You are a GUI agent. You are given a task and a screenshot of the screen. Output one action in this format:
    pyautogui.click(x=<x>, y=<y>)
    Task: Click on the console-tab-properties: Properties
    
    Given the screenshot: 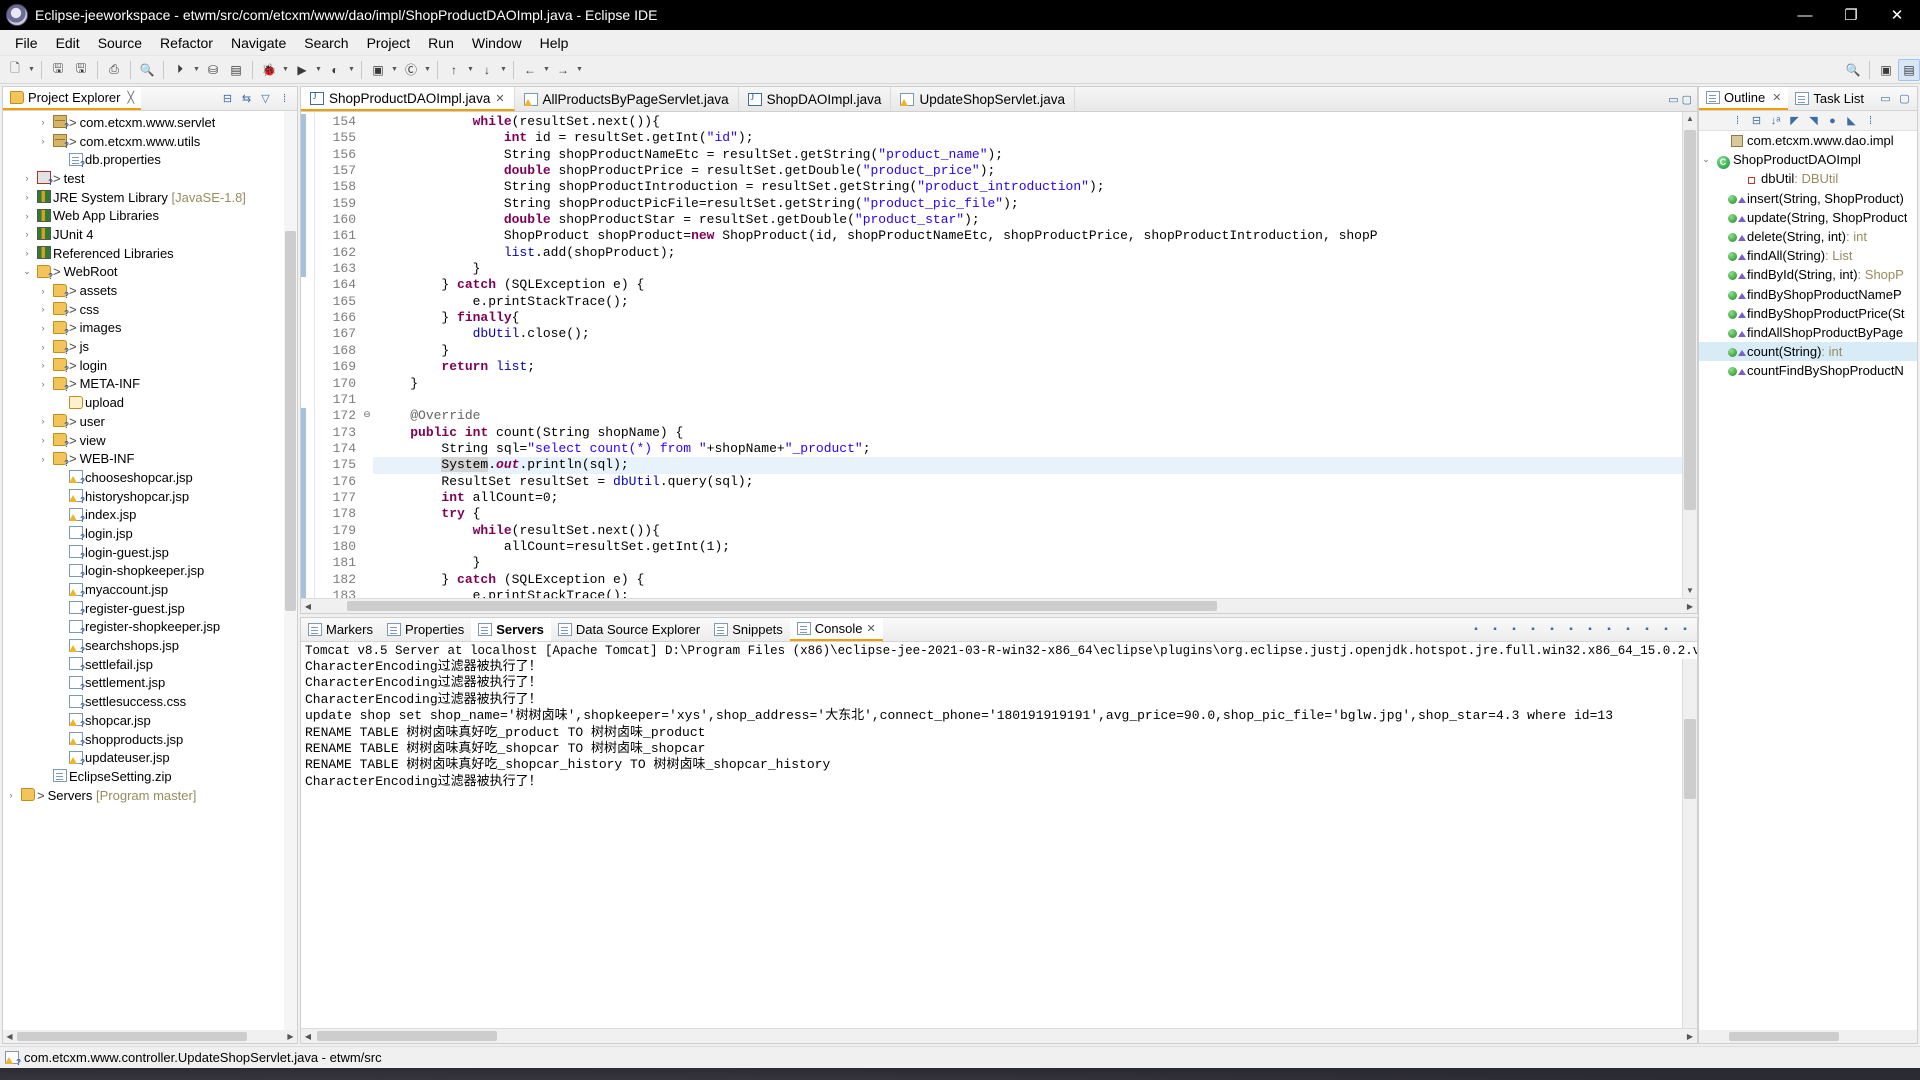 What is the action you would take?
    pyautogui.click(x=425, y=629)
    